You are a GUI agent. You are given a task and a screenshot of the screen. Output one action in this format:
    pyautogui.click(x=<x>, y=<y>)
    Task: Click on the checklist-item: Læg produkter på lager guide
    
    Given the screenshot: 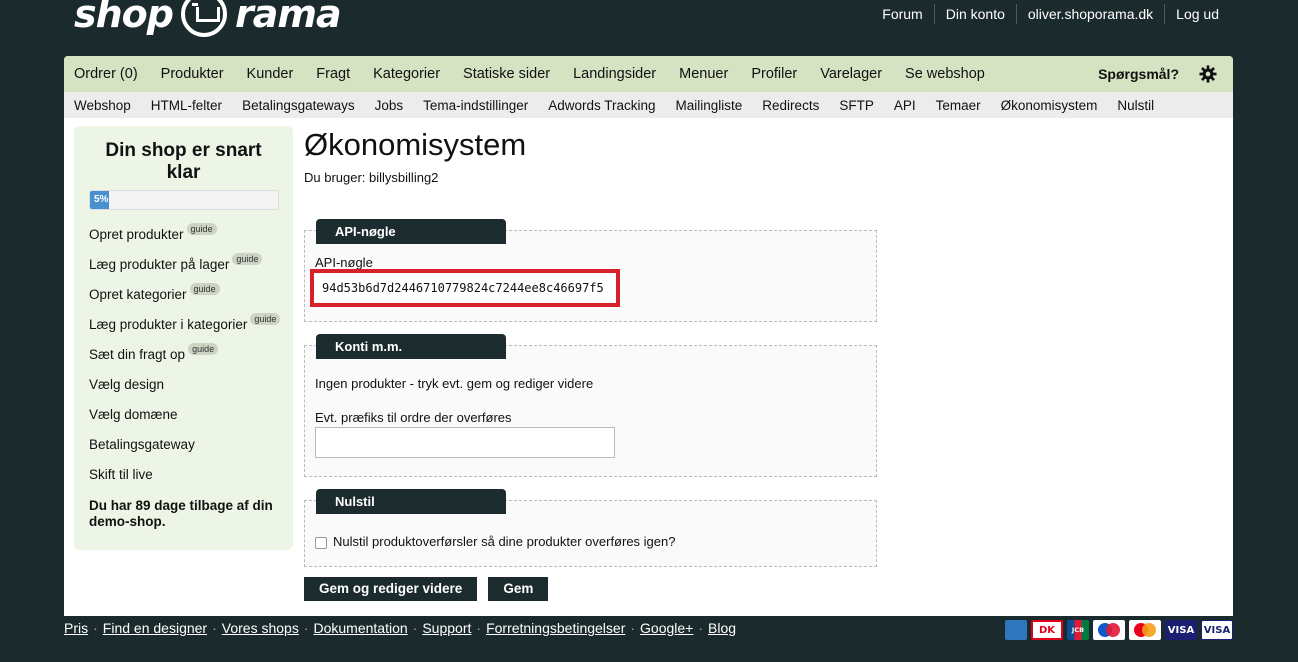 What is the action you would take?
    pyautogui.click(x=183, y=265)
    